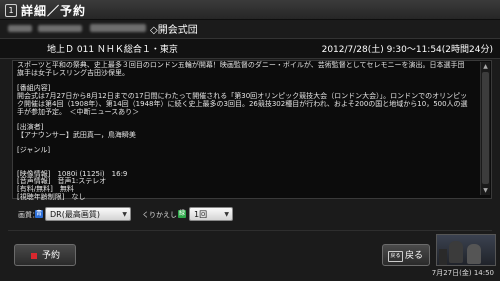  I want to click on quality-select: DR(最高画質) ▼, so click(88, 214).